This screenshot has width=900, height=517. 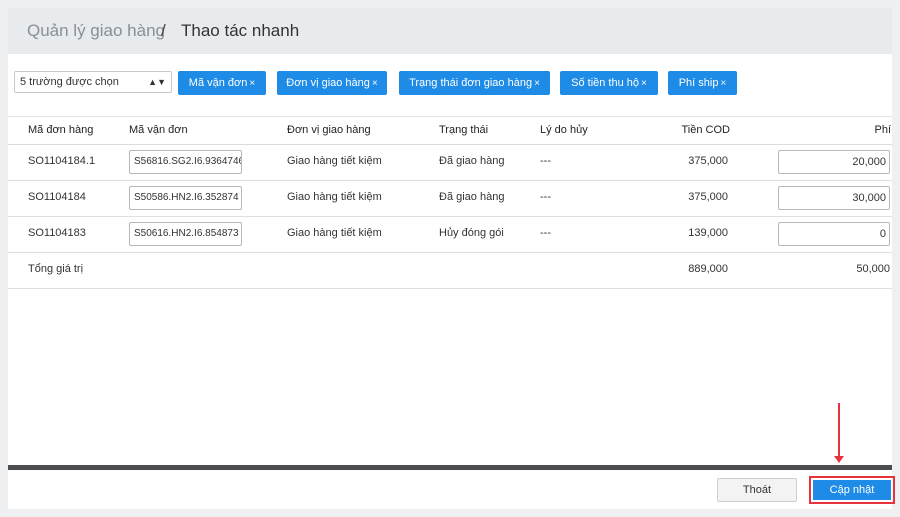 What do you see at coordinates (158, 130) in the screenshot?
I see `col-waybill: Mã vận đơn` at bounding box center [158, 130].